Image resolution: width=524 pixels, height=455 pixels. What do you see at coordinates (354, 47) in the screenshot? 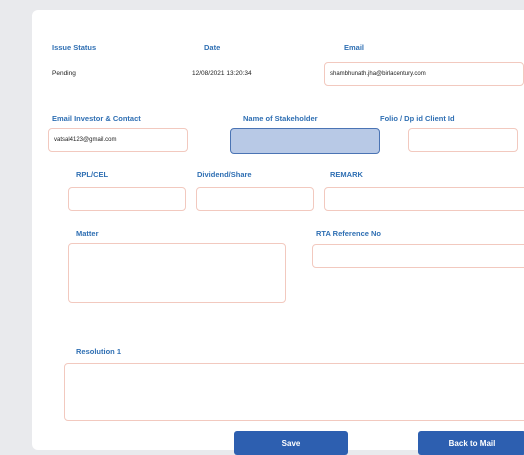
I see `email-label: Email` at bounding box center [354, 47].